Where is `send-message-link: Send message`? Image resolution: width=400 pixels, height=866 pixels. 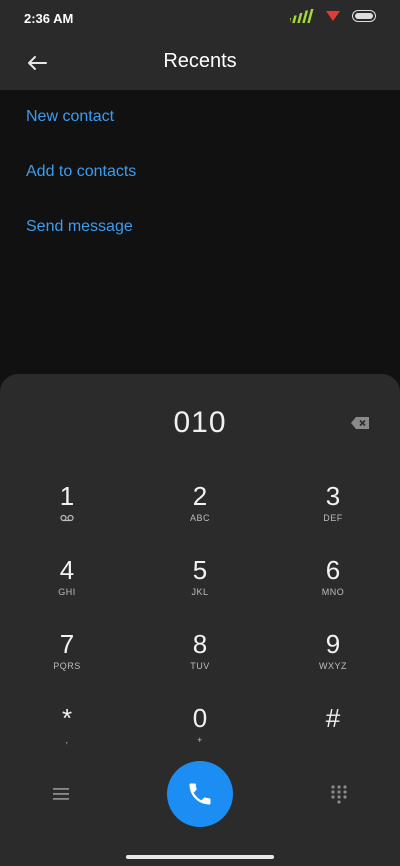
send-message-link: Send message is located at coordinates (79, 227).